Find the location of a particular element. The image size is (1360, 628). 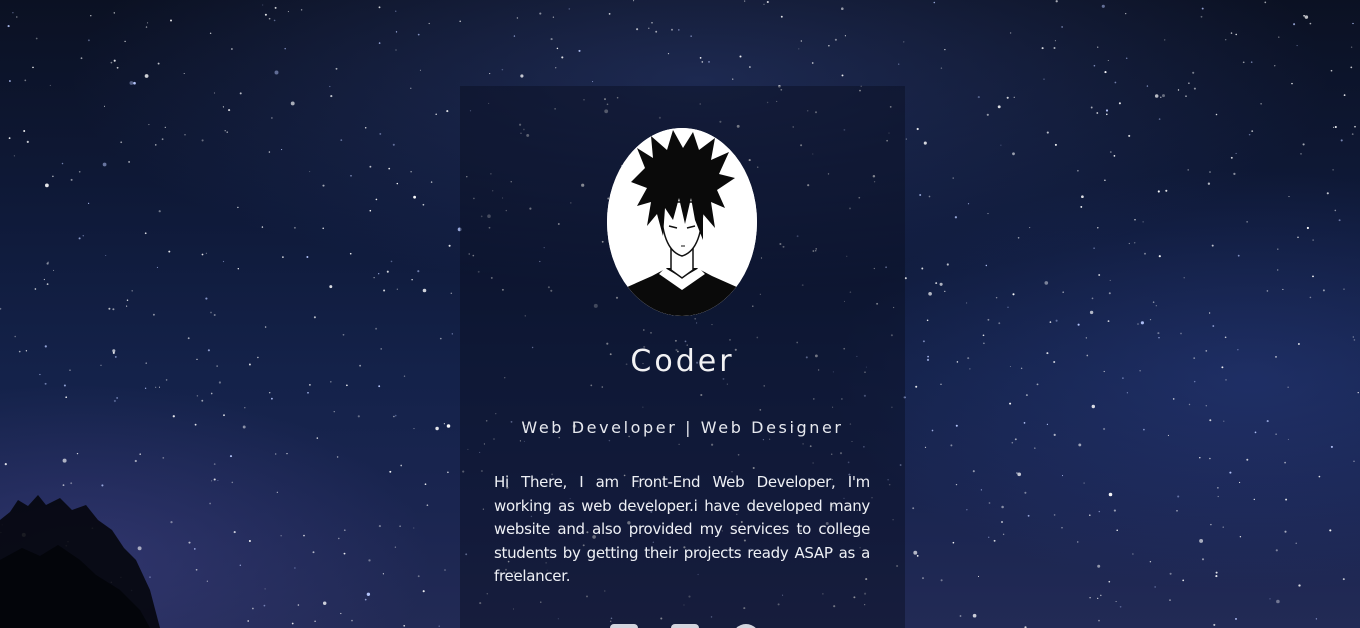

github-icon is located at coordinates (746, 626).